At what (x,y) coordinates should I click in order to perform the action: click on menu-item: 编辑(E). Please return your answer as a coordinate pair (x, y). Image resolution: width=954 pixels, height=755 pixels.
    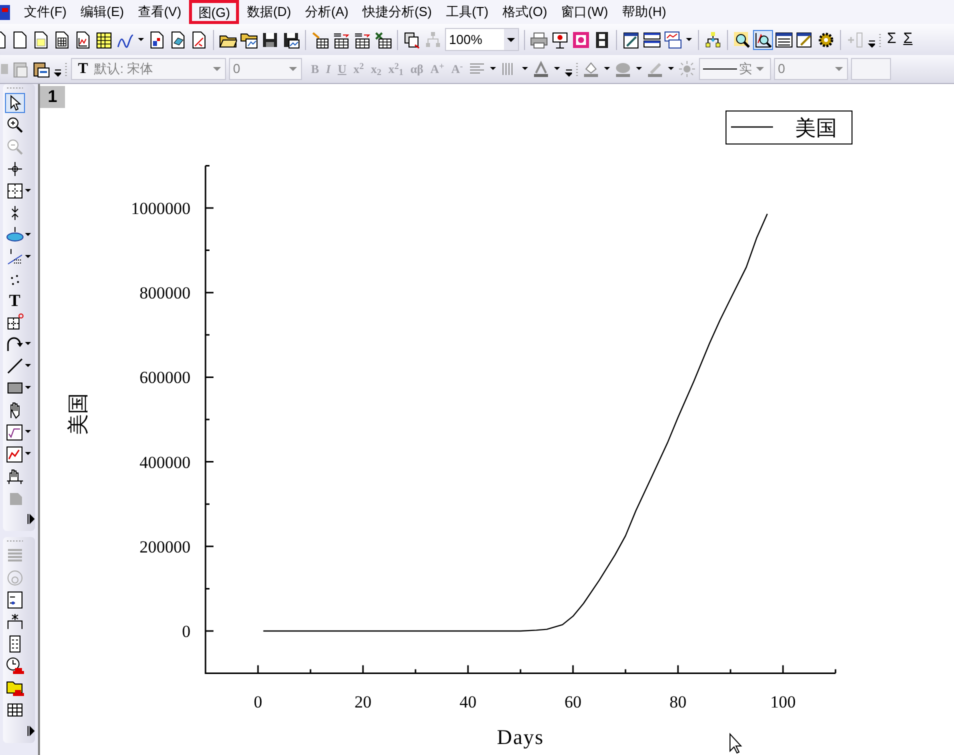
    Looking at the image, I should click on (102, 12).